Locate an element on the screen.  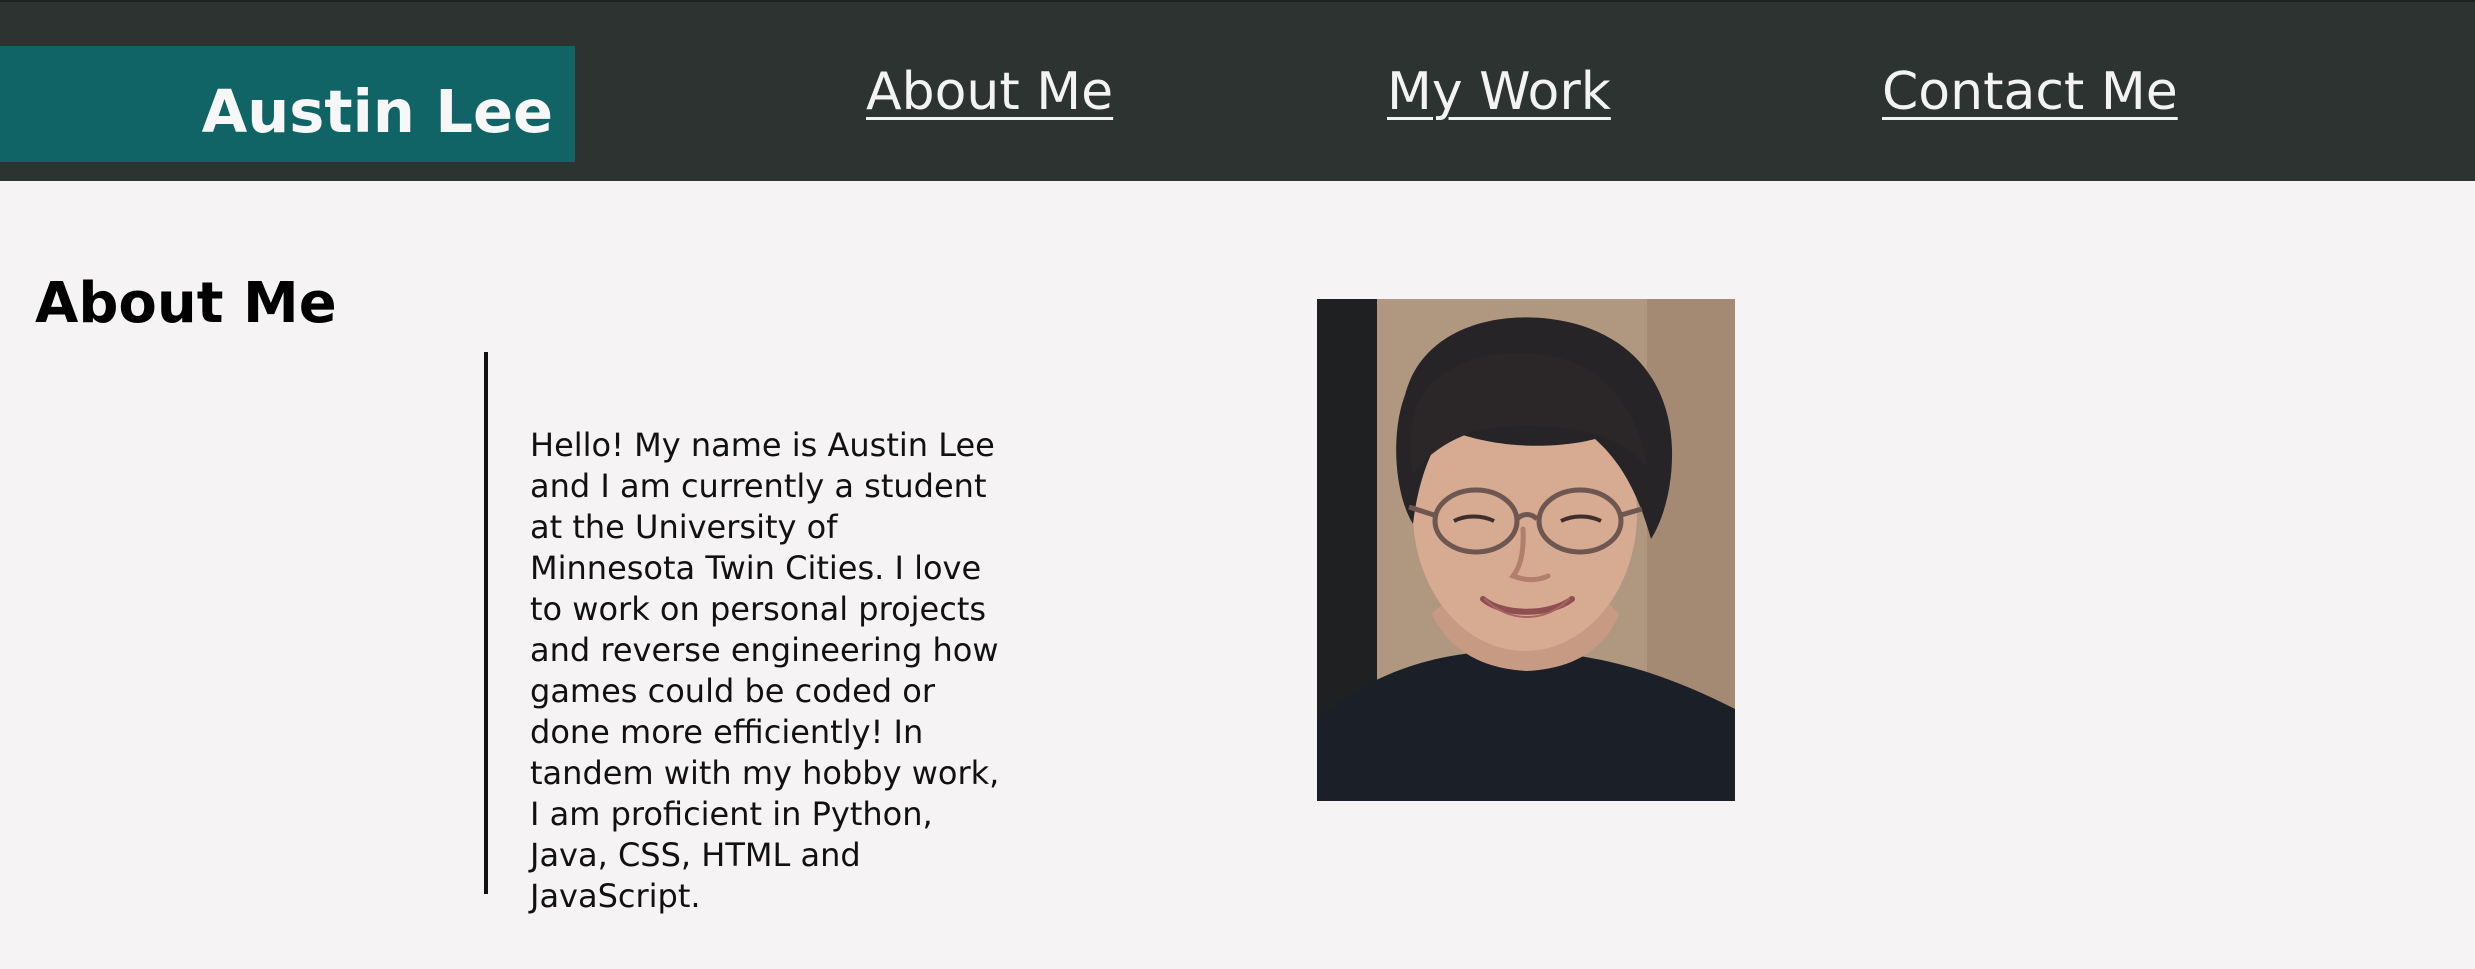
nav-link-about-me: About Me is located at coordinates (989, 92).